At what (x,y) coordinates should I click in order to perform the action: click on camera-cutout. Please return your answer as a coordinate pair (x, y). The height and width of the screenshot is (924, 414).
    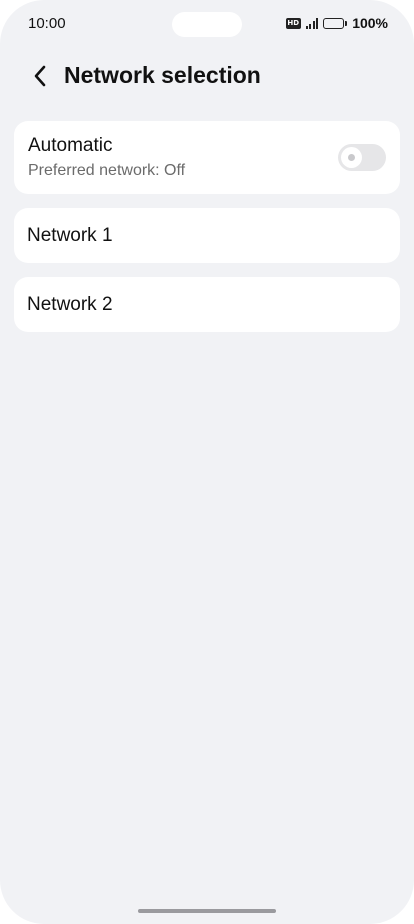
    Looking at the image, I should click on (207, 24).